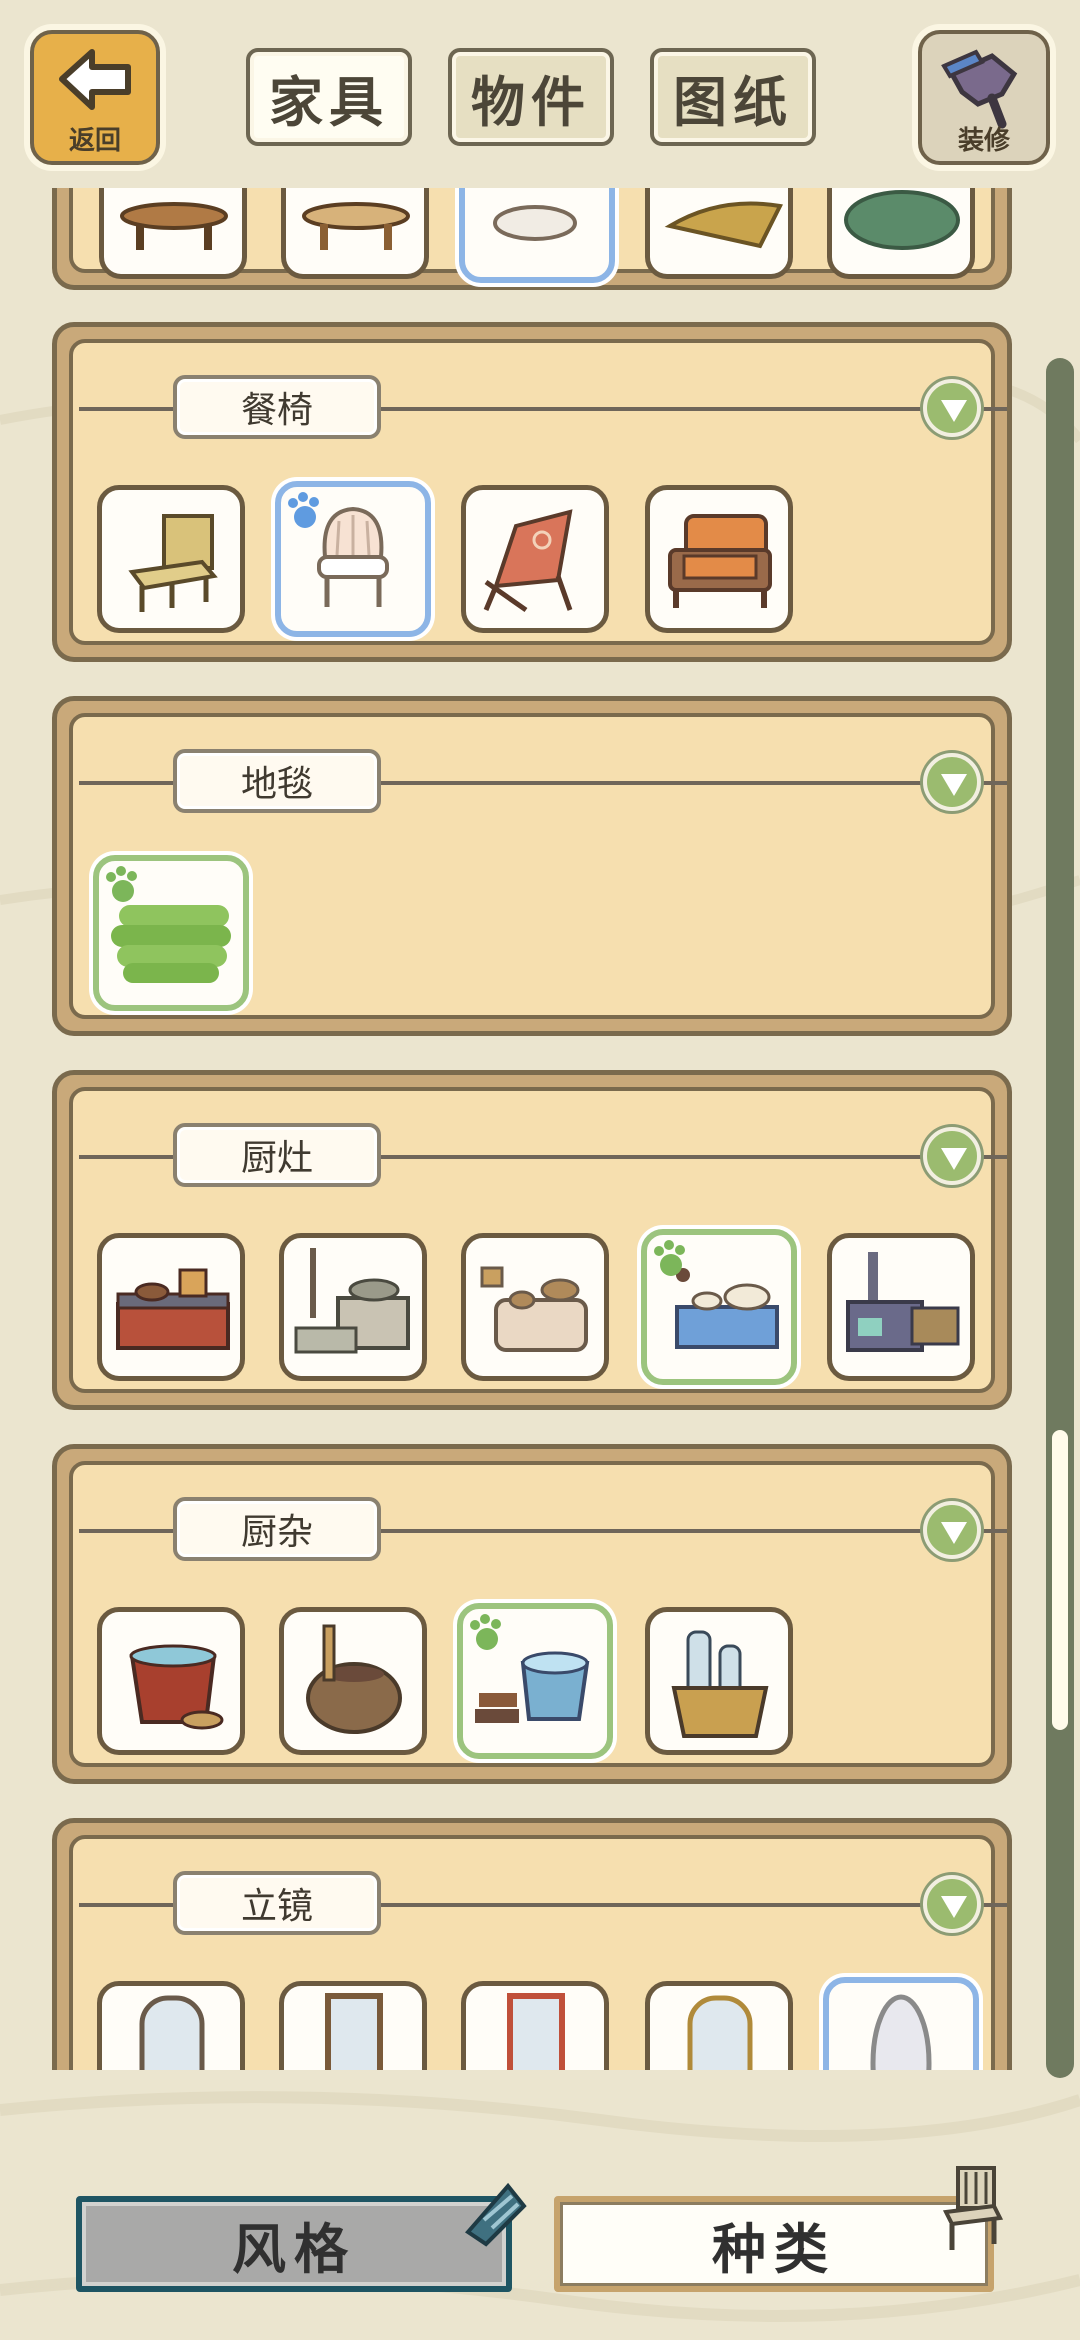 The height and width of the screenshot is (2340, 1080). I want to click on tab-blueprints: 图纸, so click(733, 97).